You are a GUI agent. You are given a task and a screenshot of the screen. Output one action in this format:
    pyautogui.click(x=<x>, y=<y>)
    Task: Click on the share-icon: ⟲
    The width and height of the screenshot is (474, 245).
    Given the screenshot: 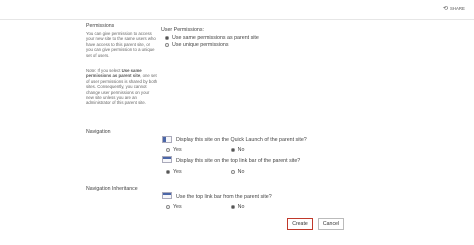 What is the action you would take?
    pyautogui.click(x=446, y=9)
    